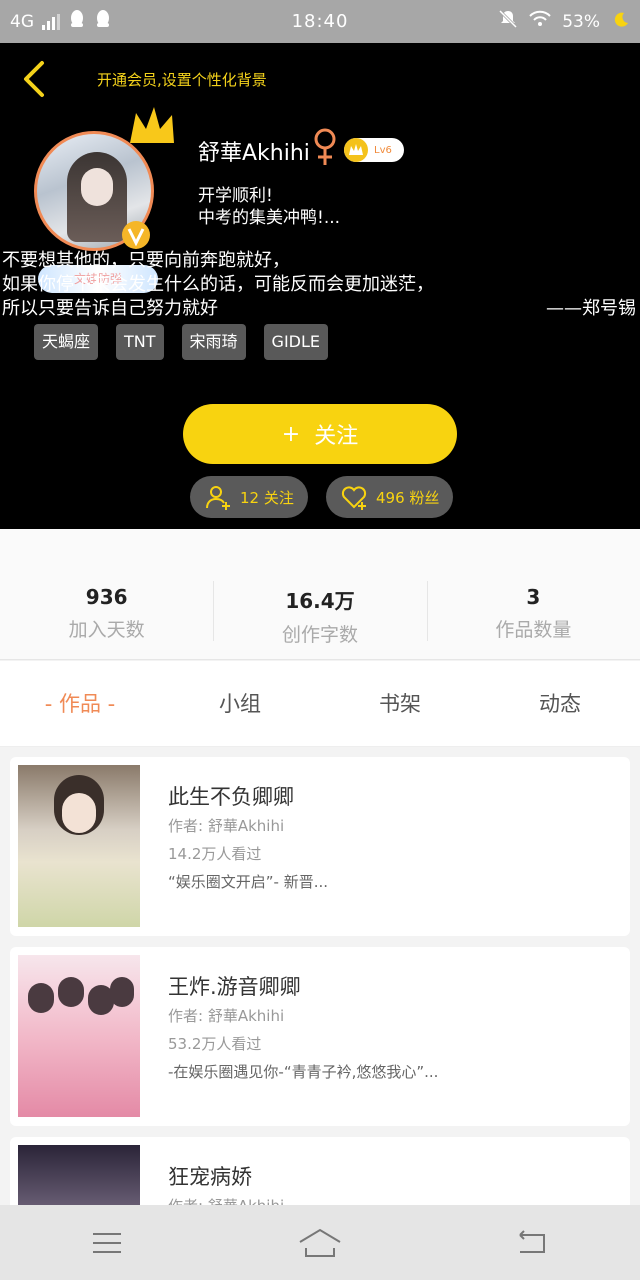 The width and height of the screenshot is (640, 1280). I want to click on tag-list: 天蝎座 TNT 宋雨琦 GIDLE, so click(181, 342).